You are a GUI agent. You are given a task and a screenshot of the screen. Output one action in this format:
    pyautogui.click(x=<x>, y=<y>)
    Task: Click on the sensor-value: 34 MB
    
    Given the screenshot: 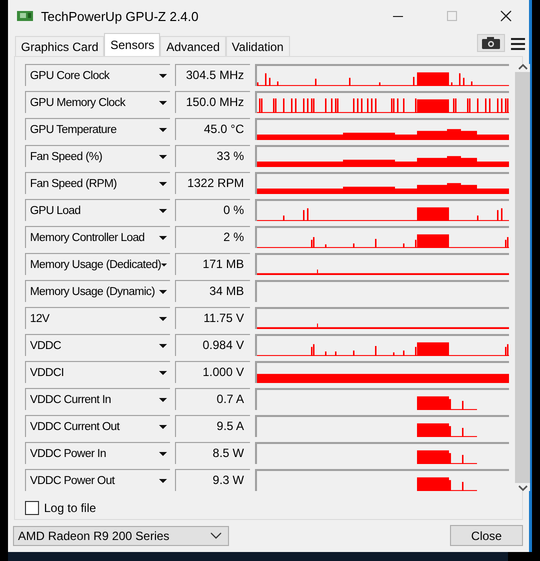 What is the action you would take?
    pyautogui.click(x=212, y=291)
    